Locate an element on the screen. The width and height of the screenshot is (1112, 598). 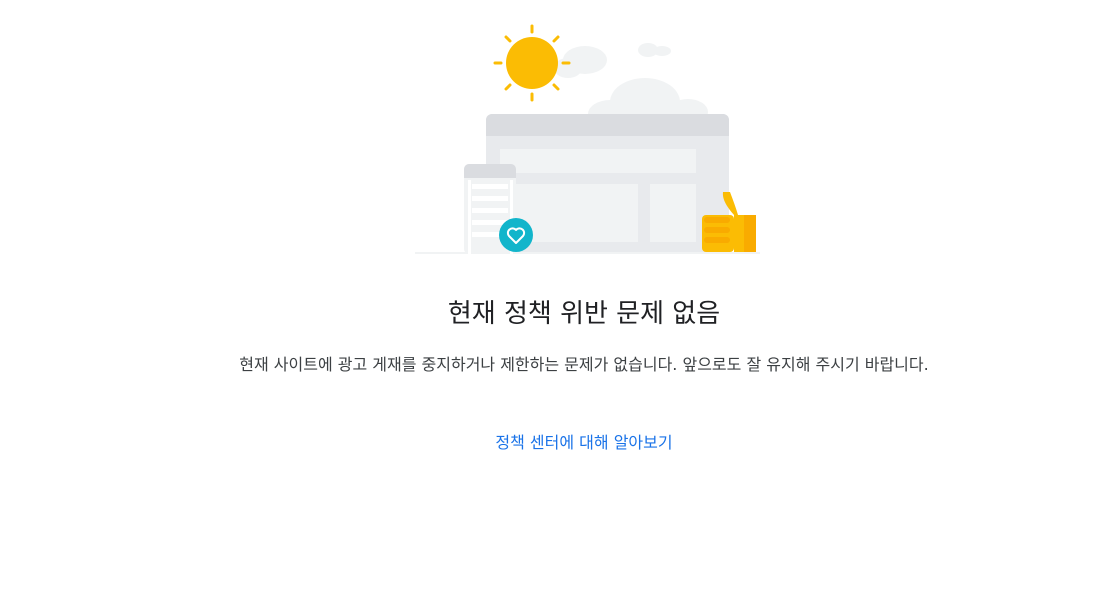
no-issues-illustration is located at coordinates (585, 140).